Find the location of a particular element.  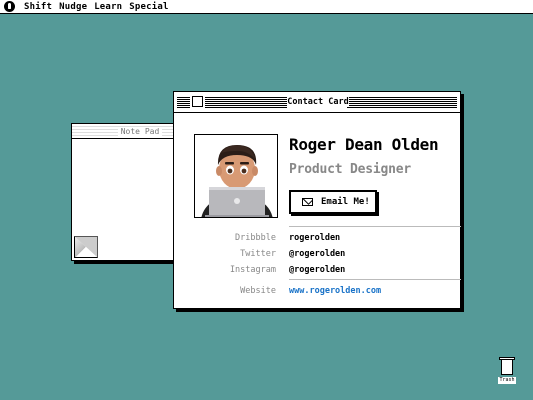

contact-role: Product Designer is located at coordinates (350, 169).